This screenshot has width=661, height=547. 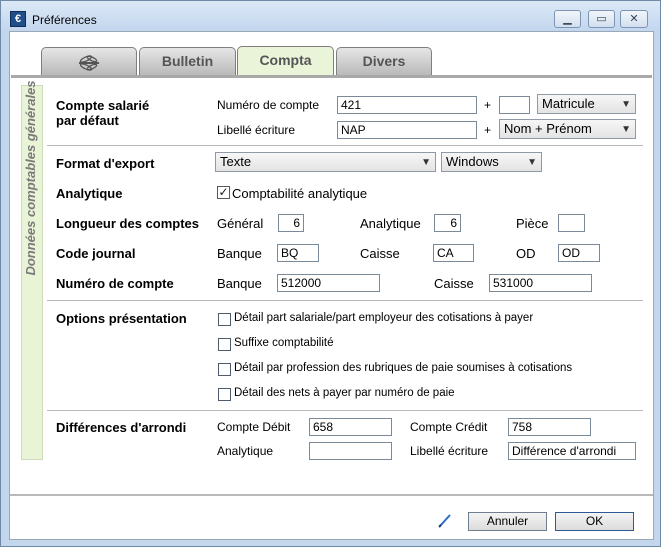 What do you see at coordinates (284, 343) in the screenshot?
I see `suffixe-comptabilite-label: Suffixe comptabilité` at bounding box center [284, 343].